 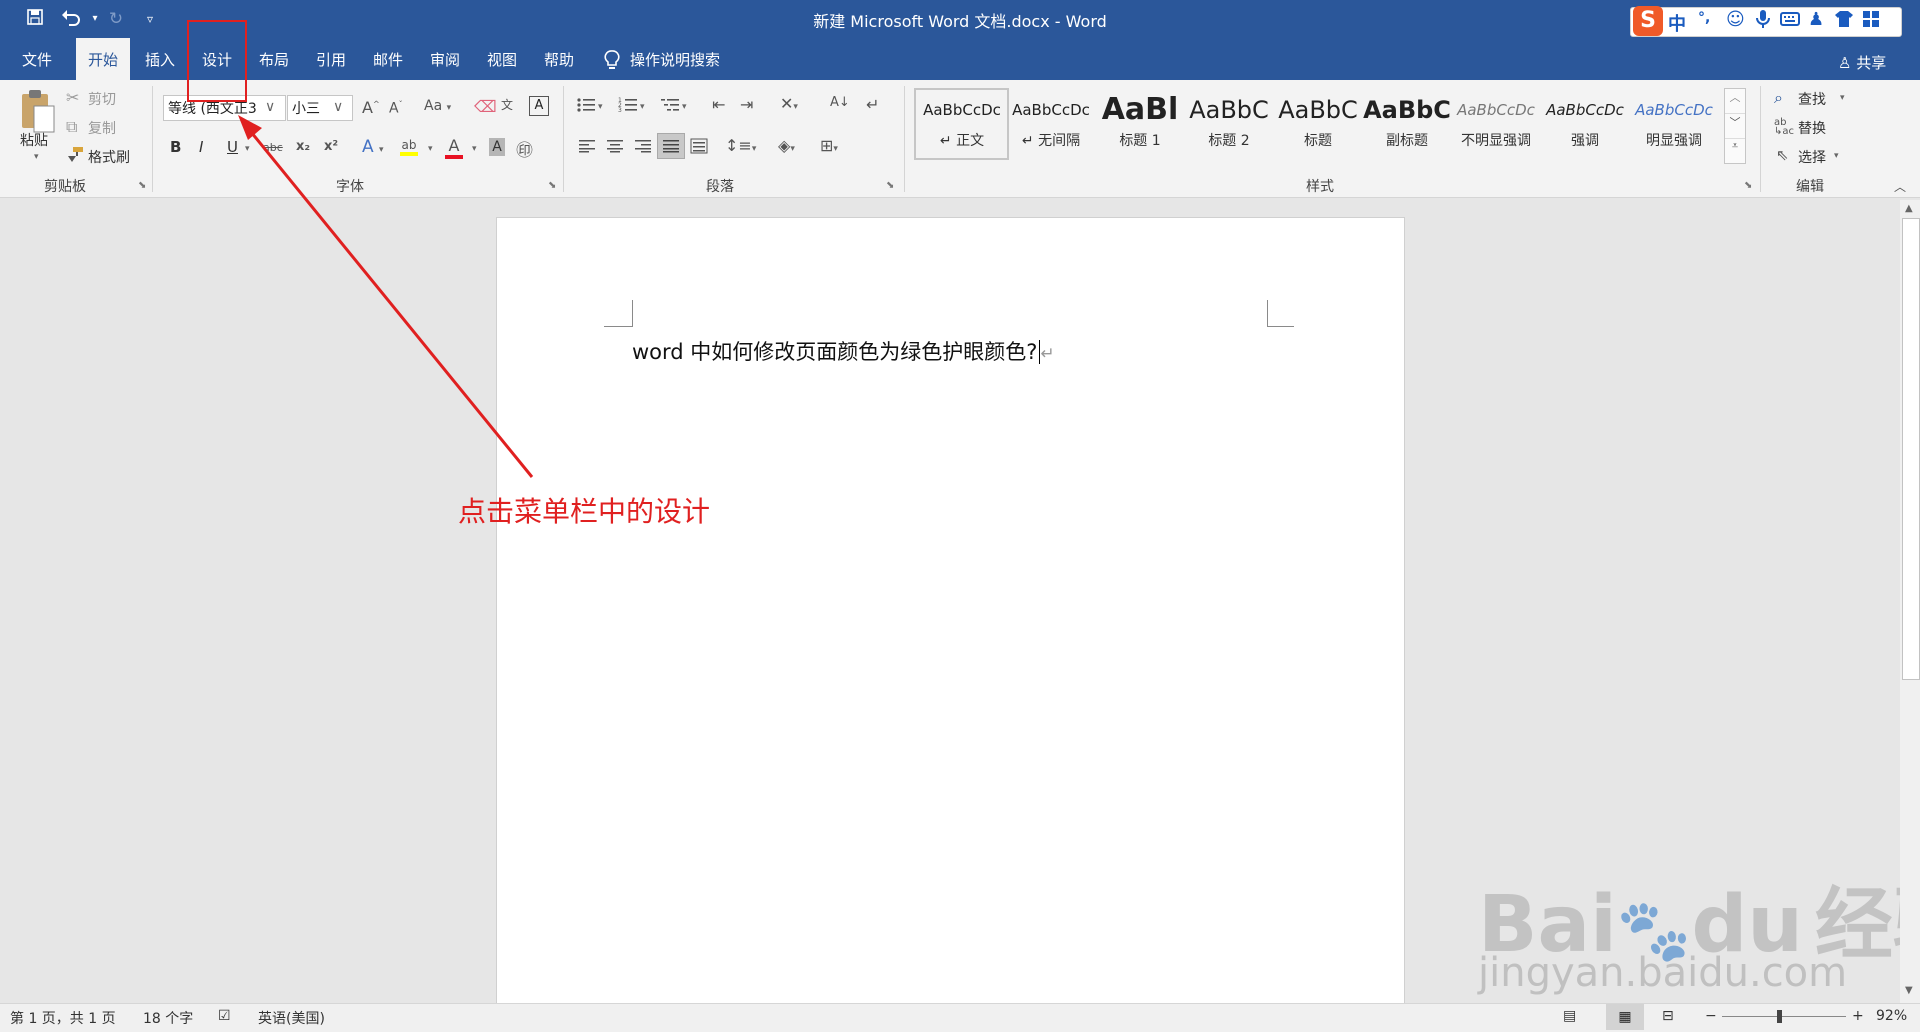 I want to click on language: 英语(美国), so click(x=291, y=1018).